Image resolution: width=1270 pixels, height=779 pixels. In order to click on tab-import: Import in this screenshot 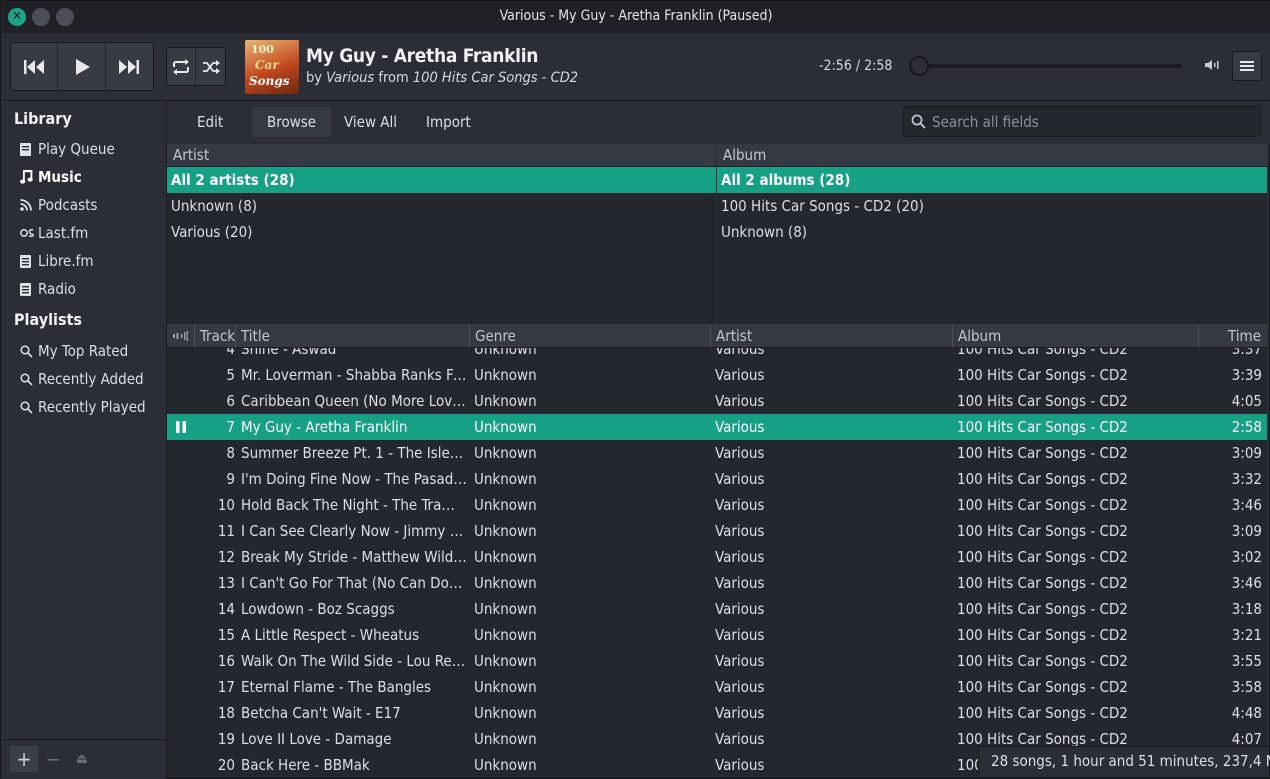, I will do `click(448, 122)`.